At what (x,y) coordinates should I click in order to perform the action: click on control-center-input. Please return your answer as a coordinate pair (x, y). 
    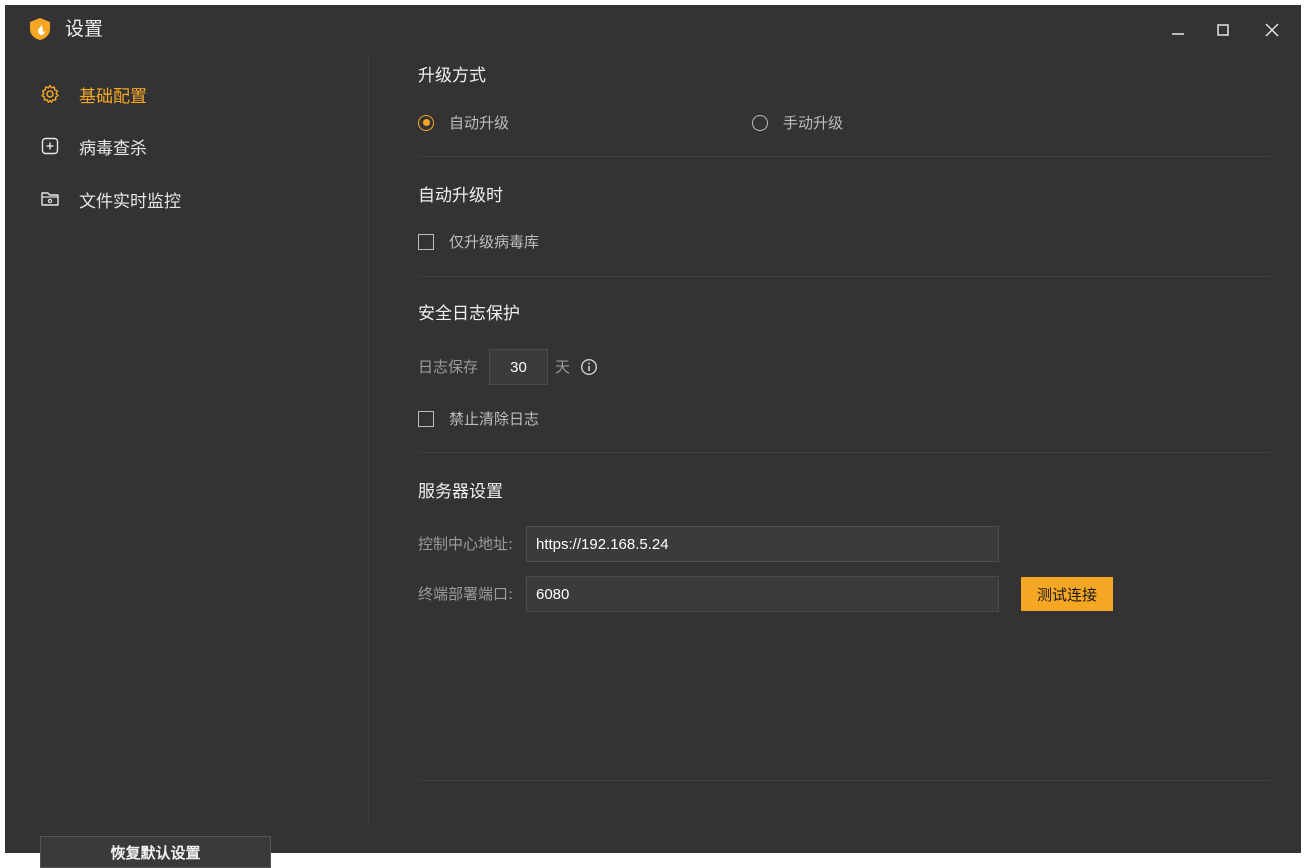
    Looking at the image, I should click on (762, 544).